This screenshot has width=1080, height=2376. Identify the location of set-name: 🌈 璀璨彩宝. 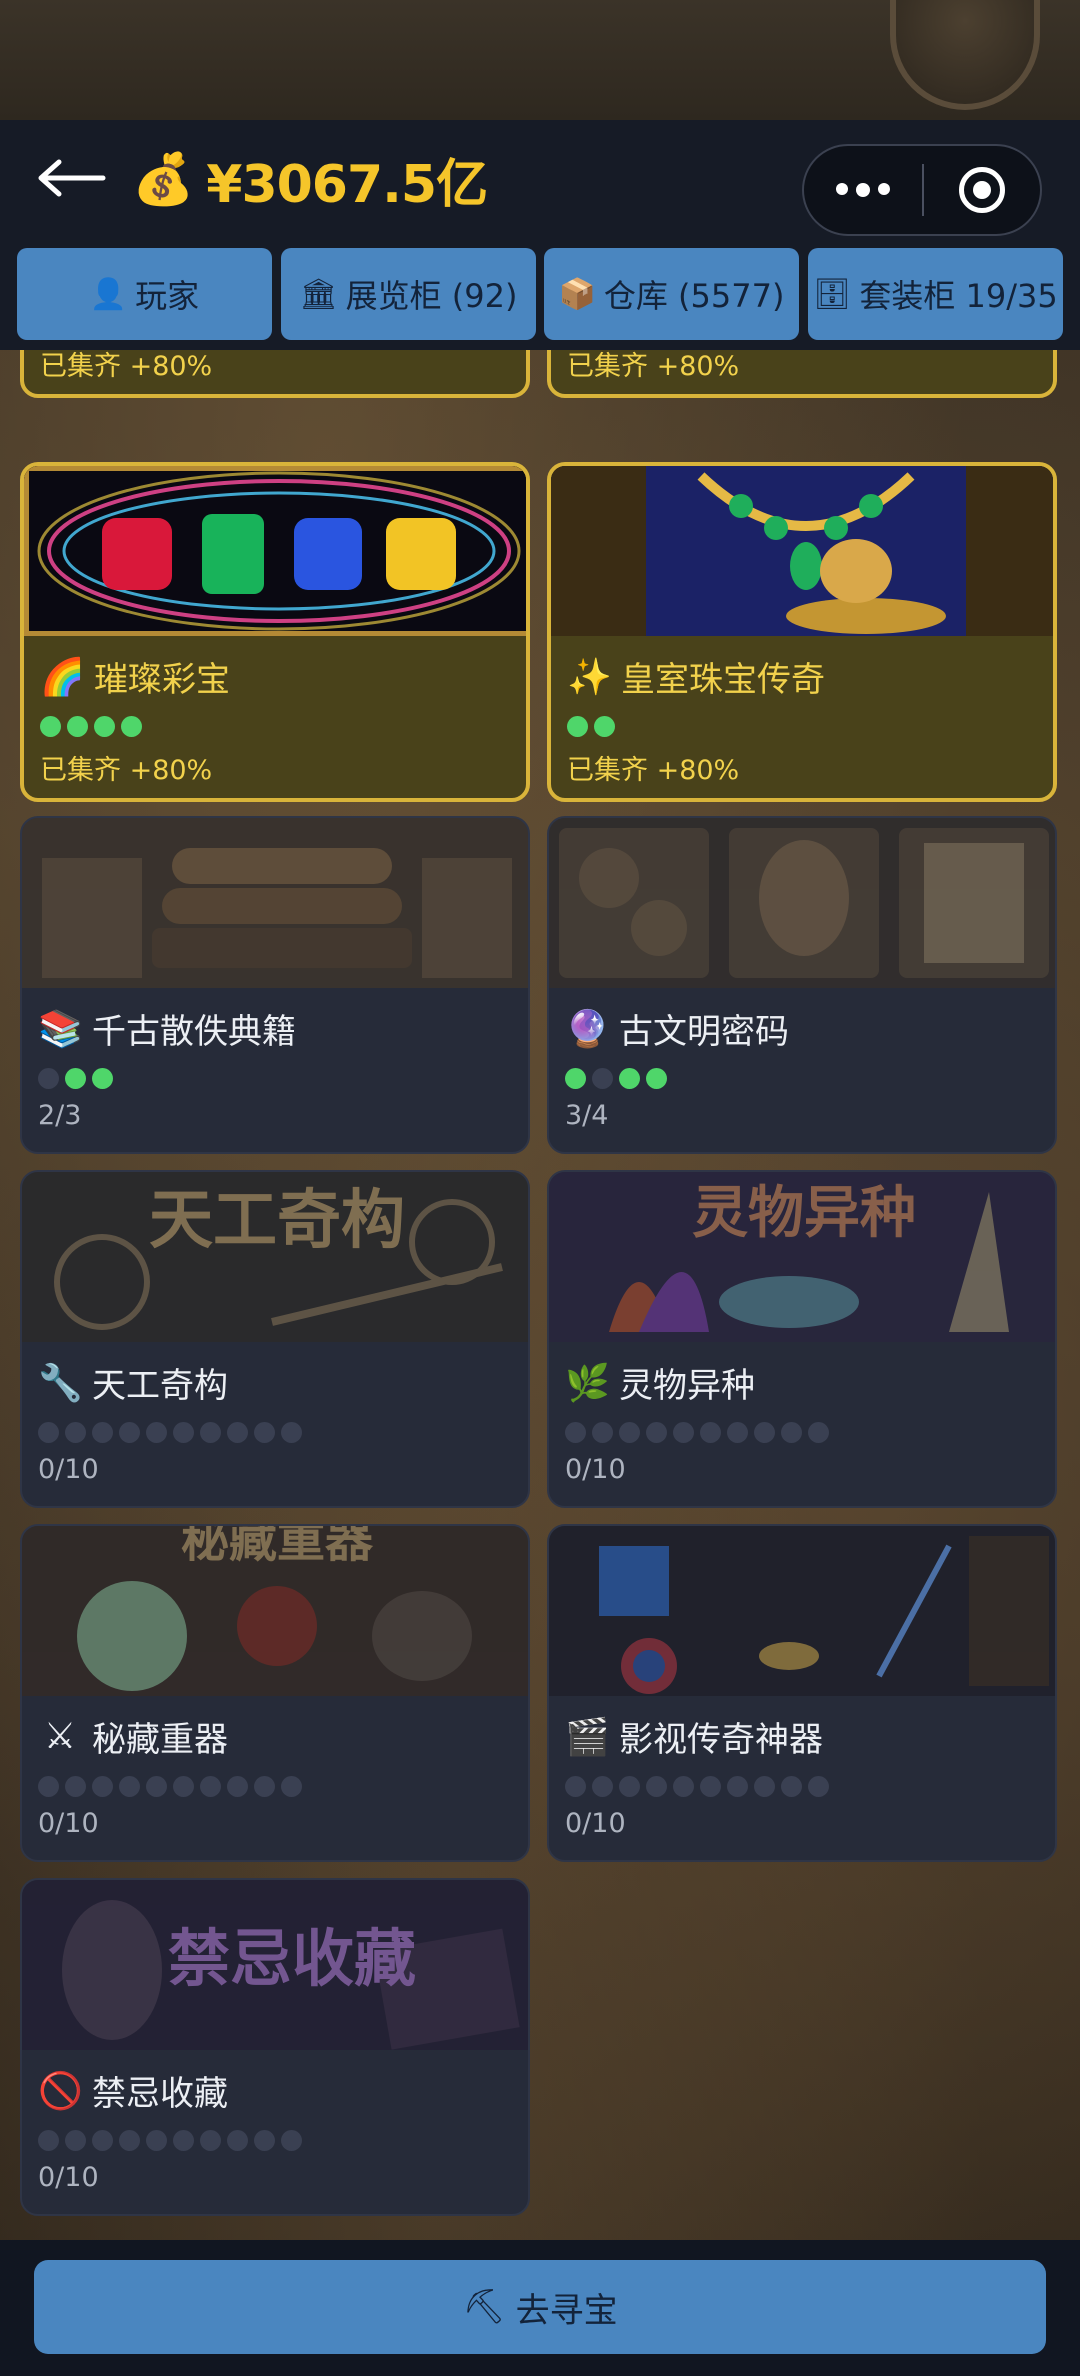
(135, 676).